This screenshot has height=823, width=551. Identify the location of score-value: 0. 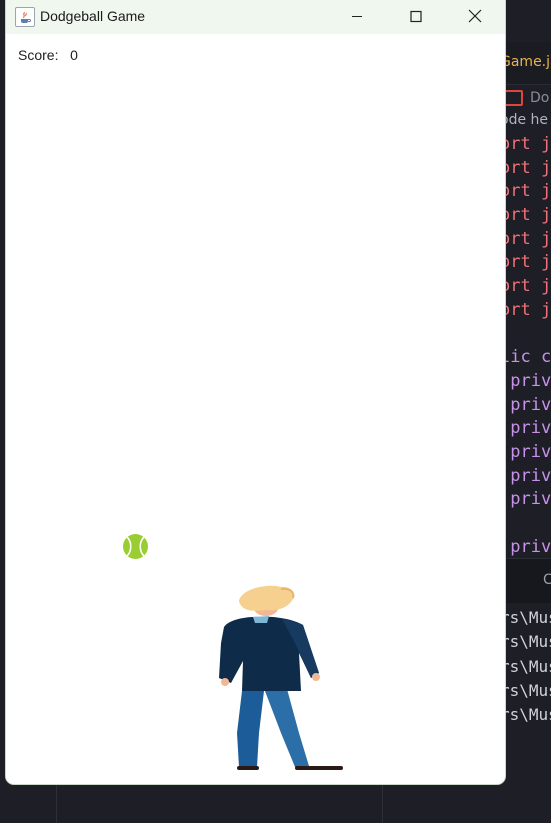
(74, 55).